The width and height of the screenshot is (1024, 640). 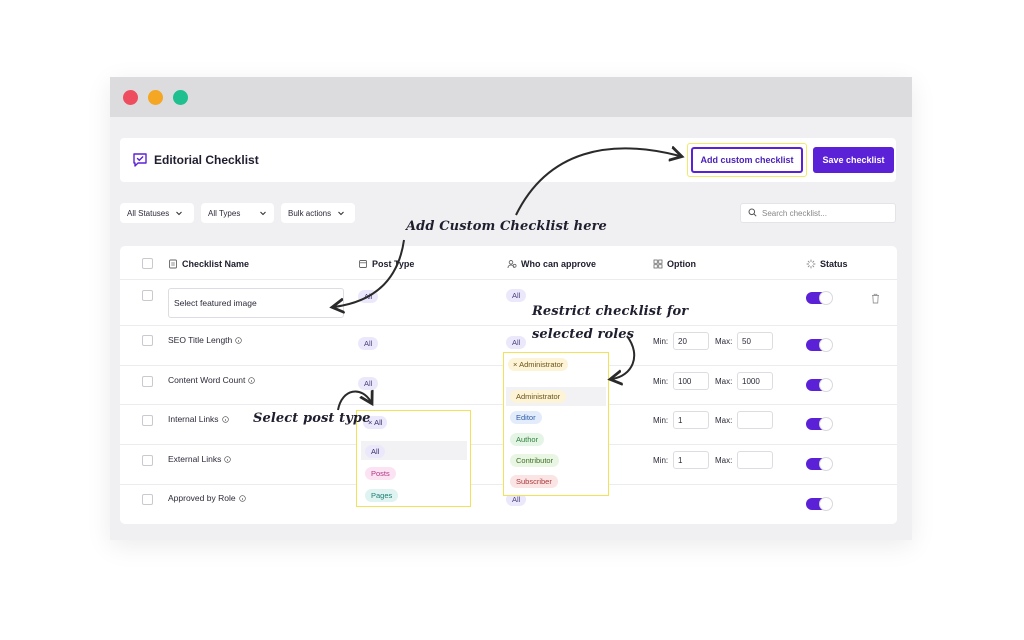 What do you see at coordinates (624, 357) in the screenshot?
I see `arrow-to-roles` at bounding box center [624, 357].